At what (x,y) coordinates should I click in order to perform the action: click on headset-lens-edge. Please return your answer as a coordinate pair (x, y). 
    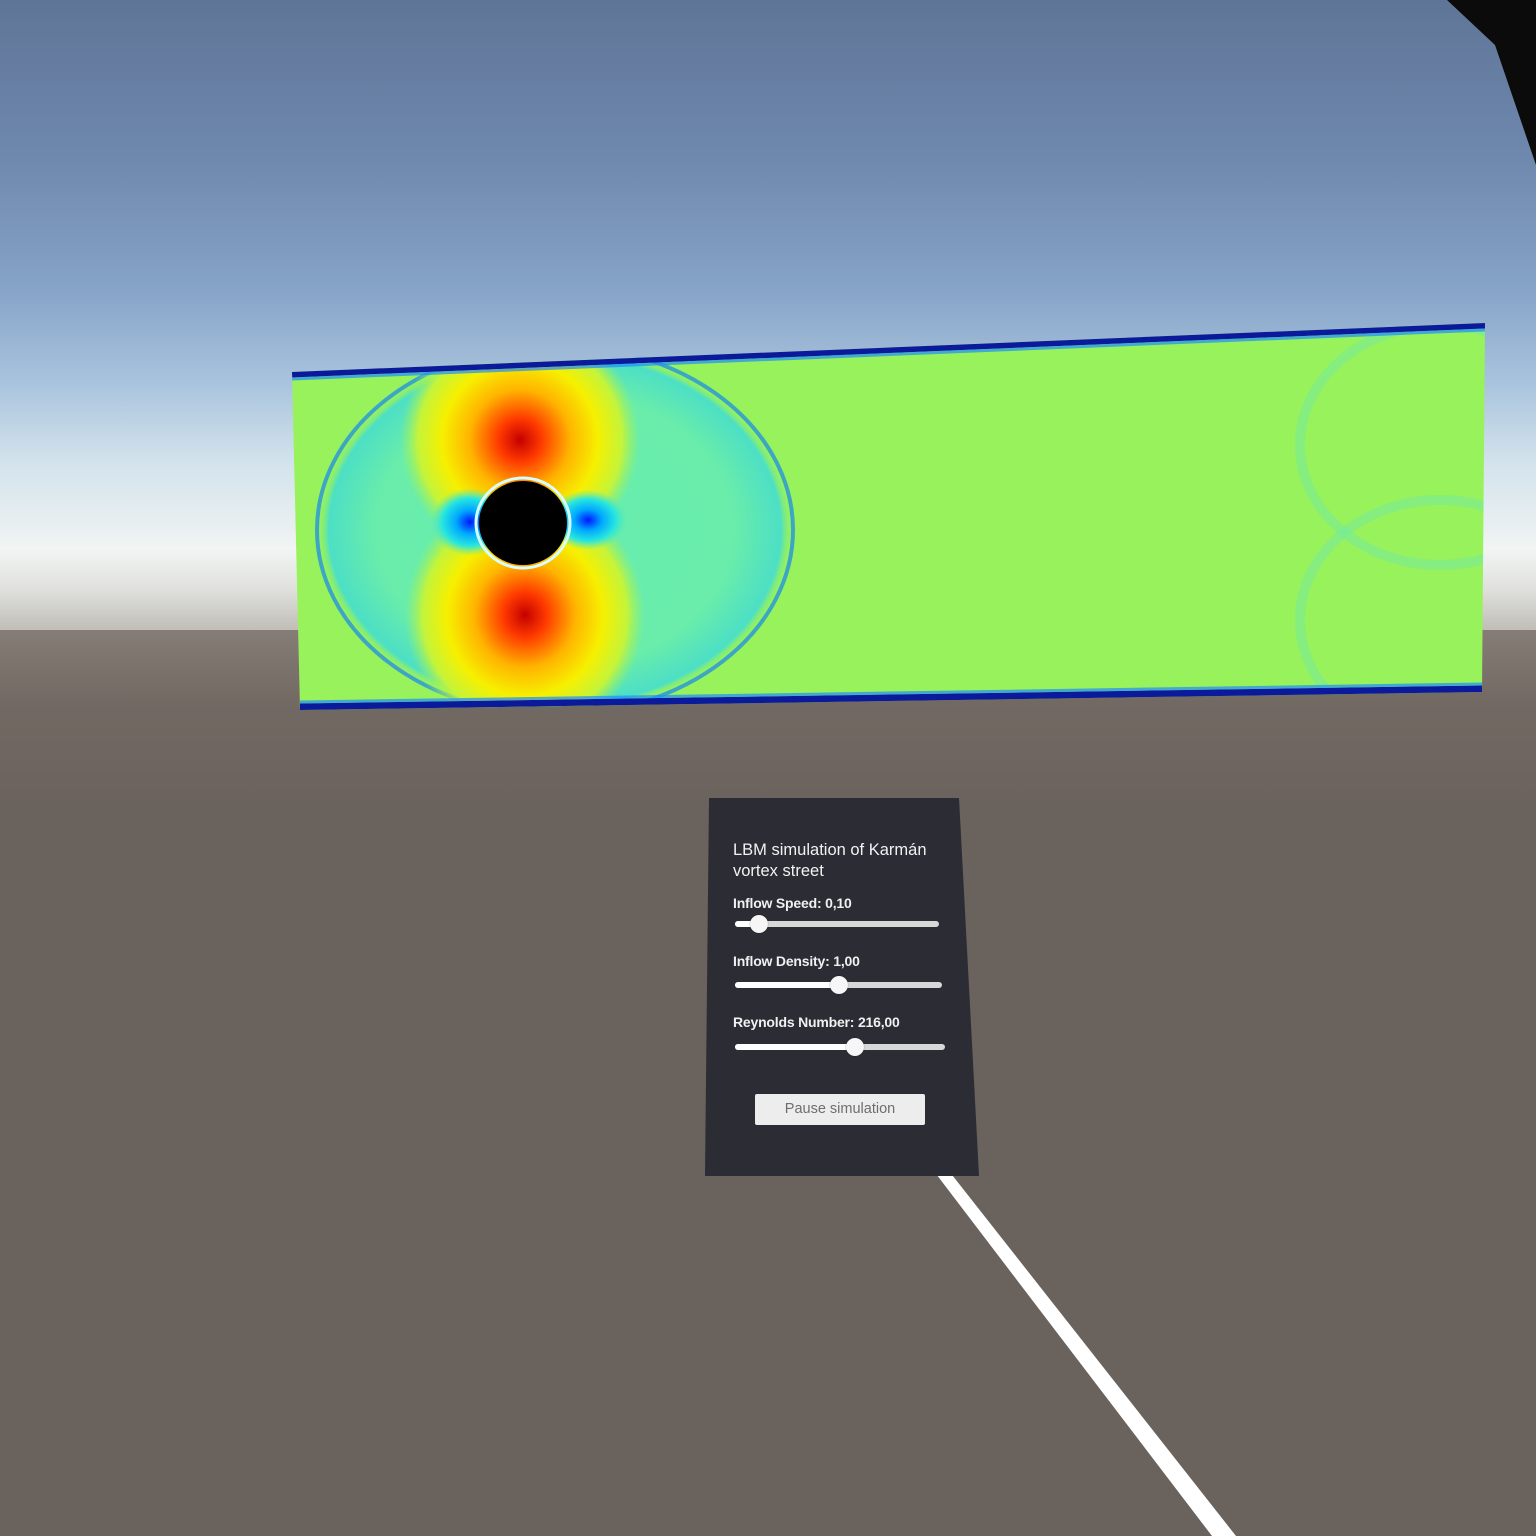
    Looking at the image, I should click on (1491, 82).